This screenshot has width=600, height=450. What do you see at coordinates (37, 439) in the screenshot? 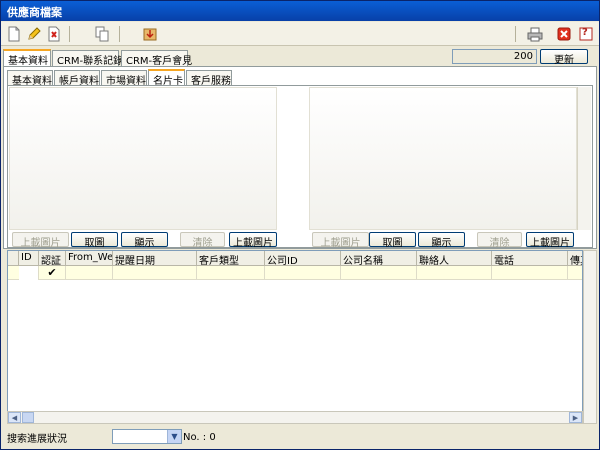
I see `search-progress-label: 搜索進展狀況` at bounding box center [37, 439].